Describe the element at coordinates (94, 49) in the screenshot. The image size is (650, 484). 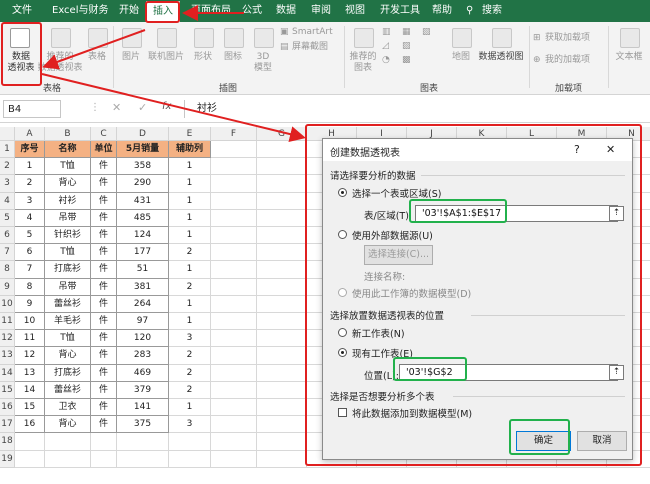
I see `arrow-to-pivot` at that location.